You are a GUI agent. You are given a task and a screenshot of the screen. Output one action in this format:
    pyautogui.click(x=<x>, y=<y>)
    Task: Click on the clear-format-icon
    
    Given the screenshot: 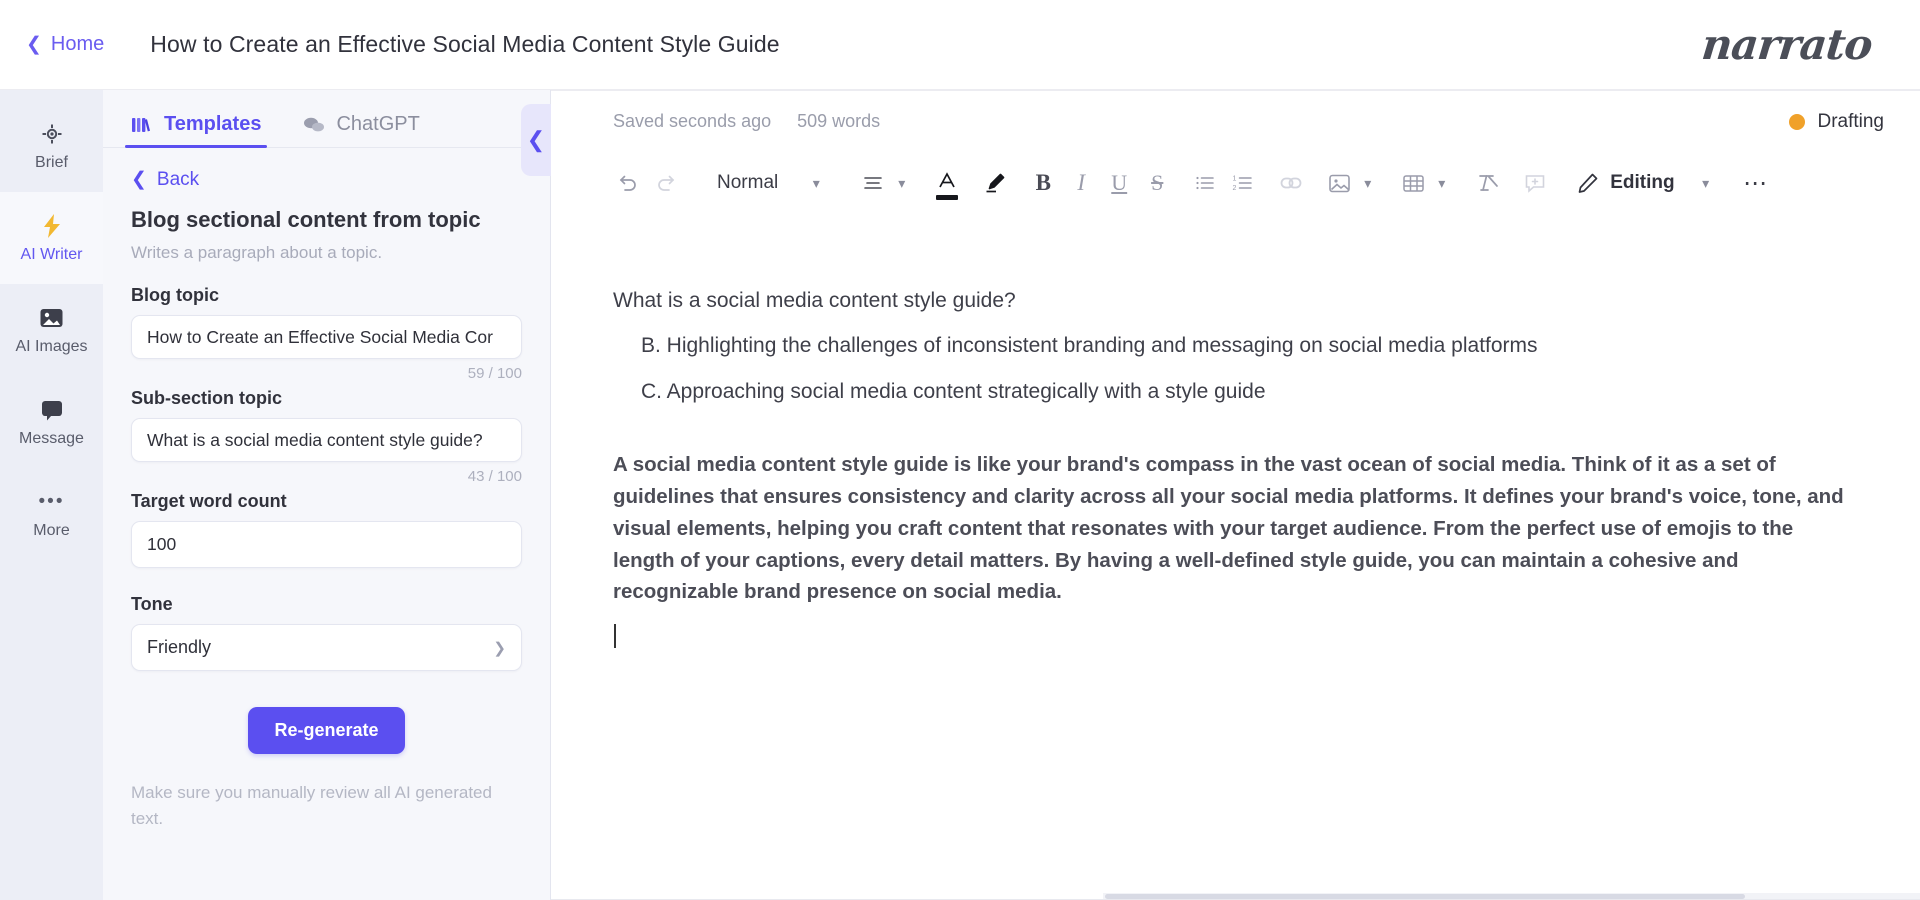 What is the action you would take?
    pyautogui.click(x=1487, y=183)
    